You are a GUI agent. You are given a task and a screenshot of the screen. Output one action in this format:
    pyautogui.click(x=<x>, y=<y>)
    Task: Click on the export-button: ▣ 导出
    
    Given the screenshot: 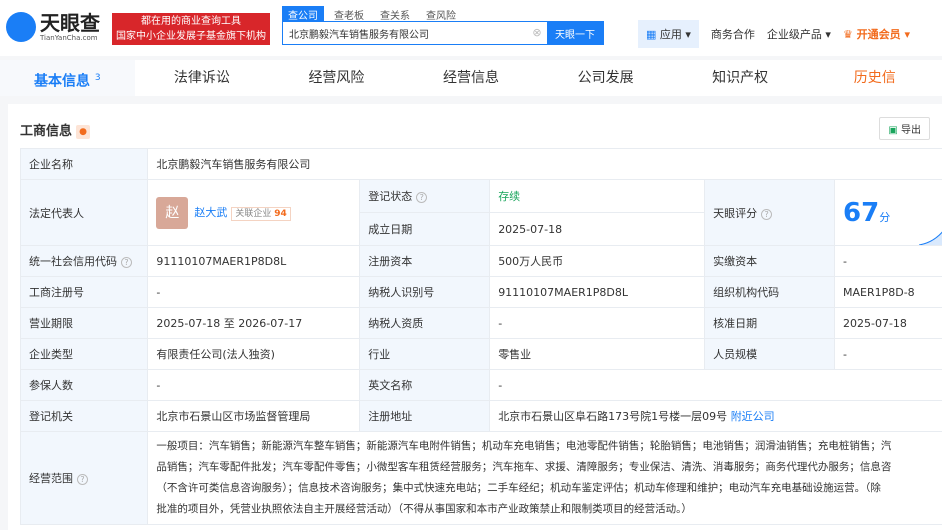 What is the action you would take?
    pyautogui.click(x=904, y=128)
    